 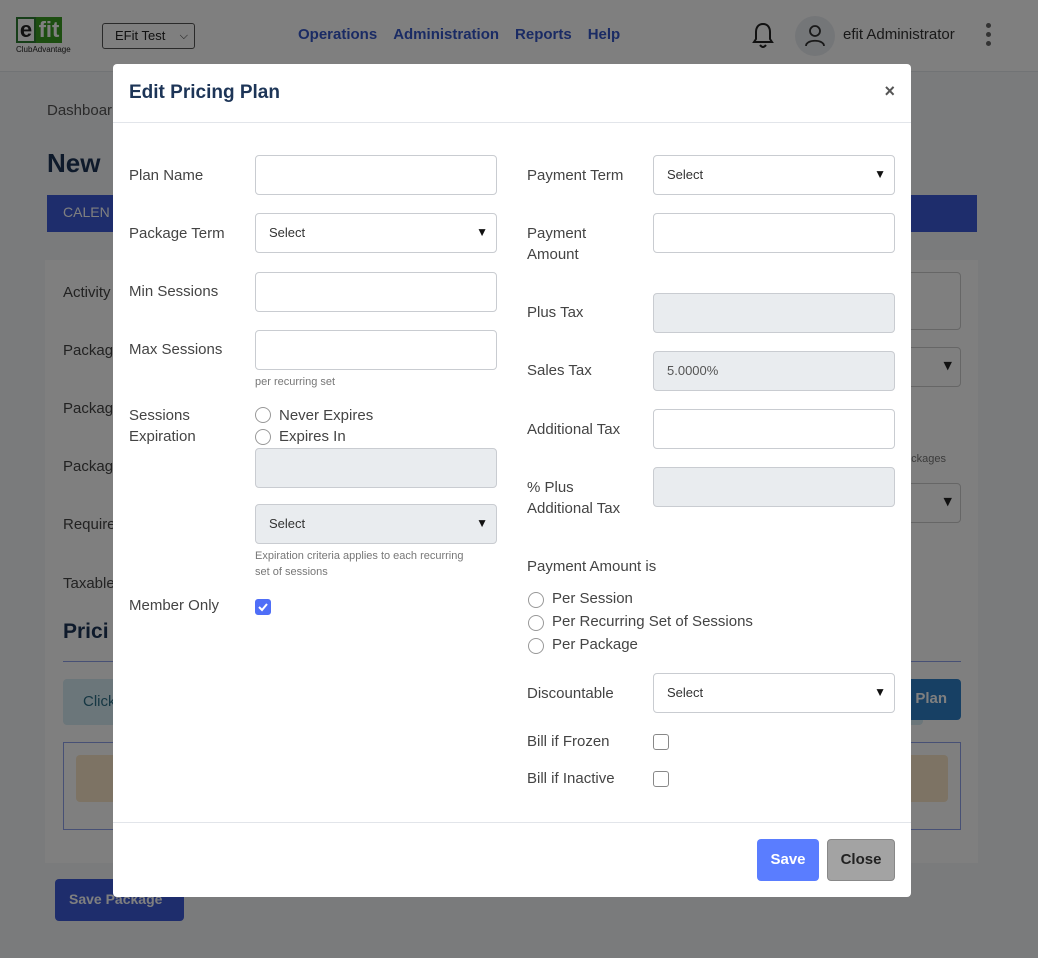 What do you see at coordinates (295, 382) in the screenshot?
I see `max-sessions-hint: per recurring set` at bounding box center [295, 382].